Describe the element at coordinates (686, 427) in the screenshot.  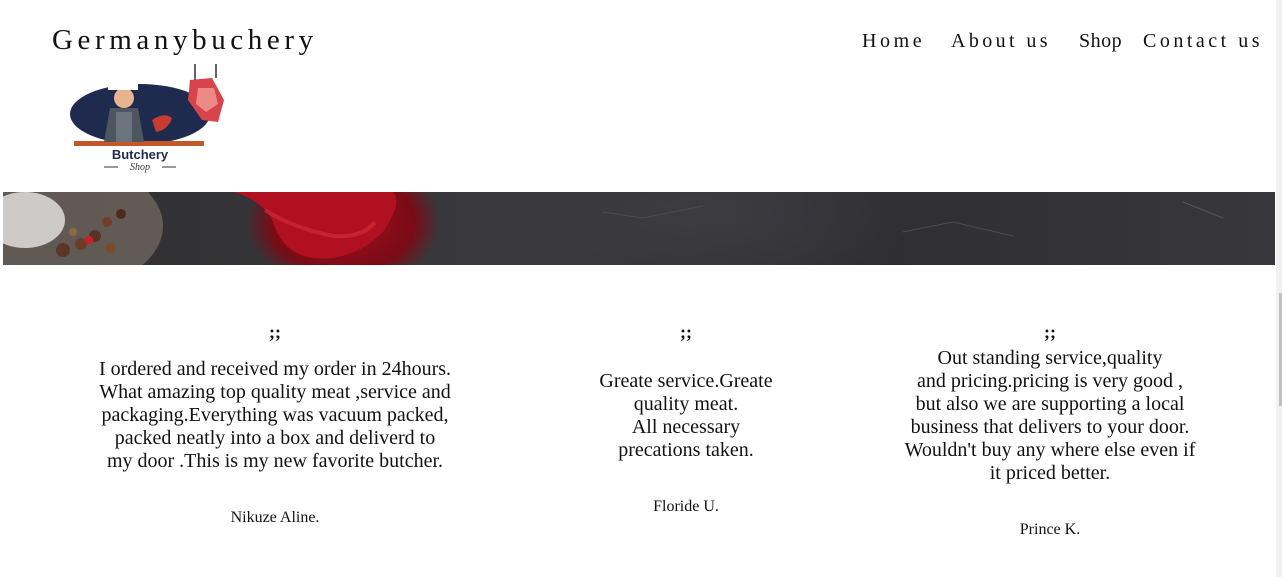
I see `testimonial-line: All necessary` at that location.